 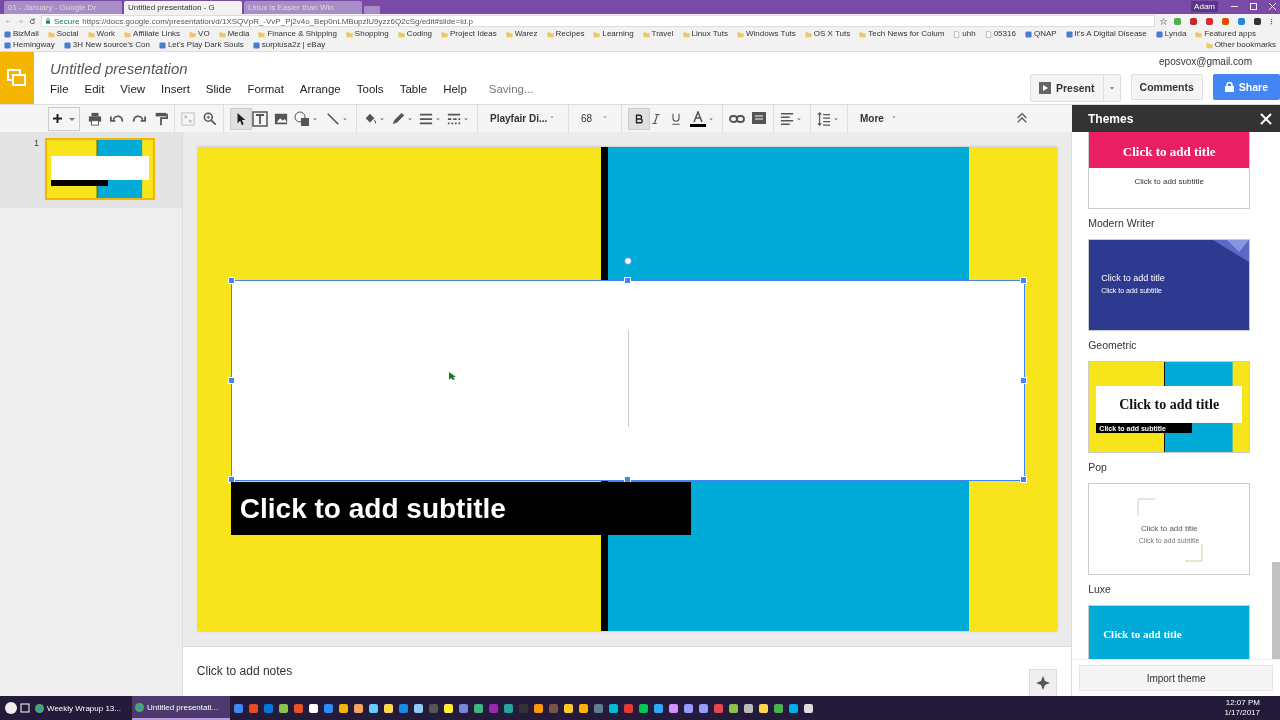 I want to click on account-email: eposvox@gmail.com, so click(x=1205, y=61).